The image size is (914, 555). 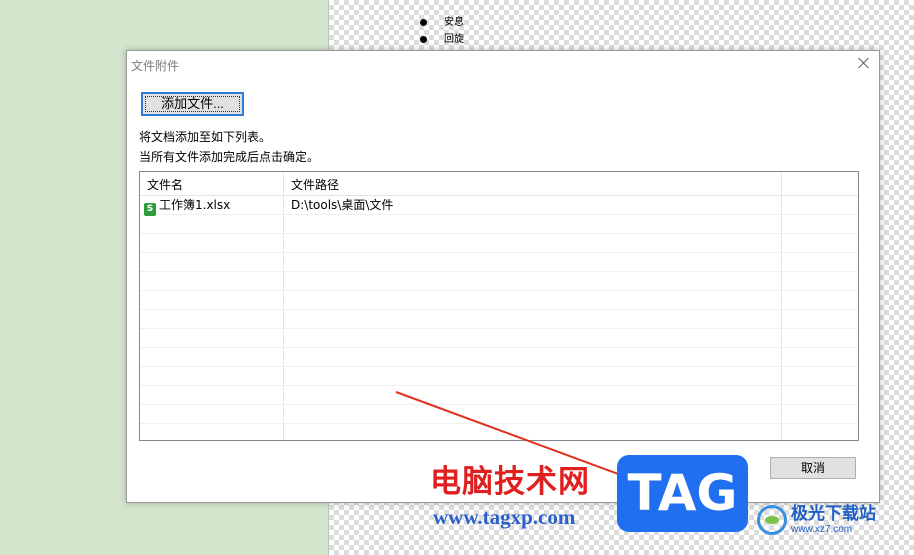 I want to click on instruction-text-2: 当所有文件添加完成后点击确定。, so click(x=229, y=157).